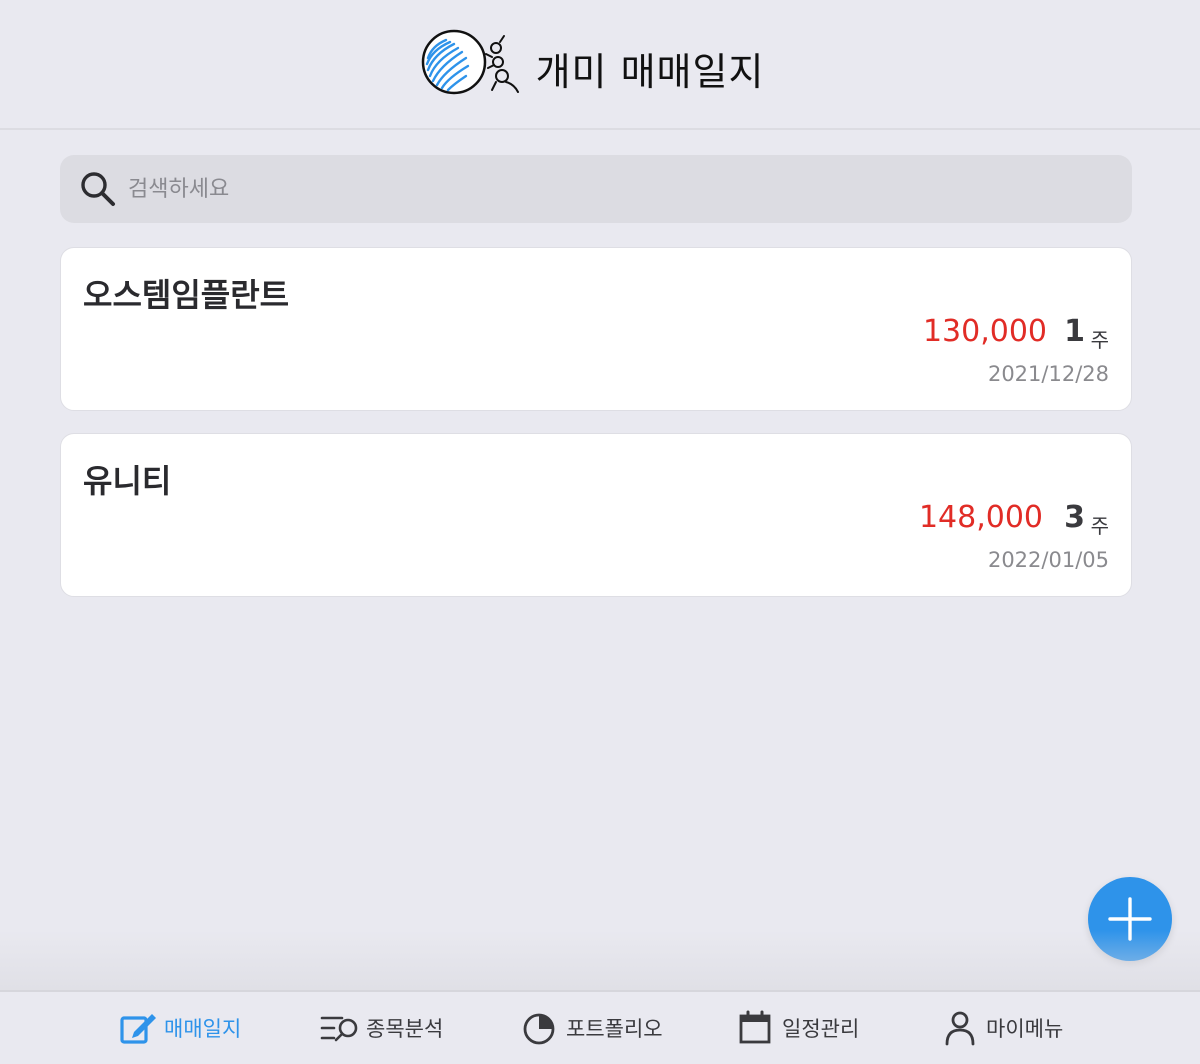 Image resolution: width=1200 pixels, height=1064 pixels. What do you see at coordinates (650, 71) in the screenshot?
I see `app-title: 개미 매매일지` at bounding box center [650, 71].